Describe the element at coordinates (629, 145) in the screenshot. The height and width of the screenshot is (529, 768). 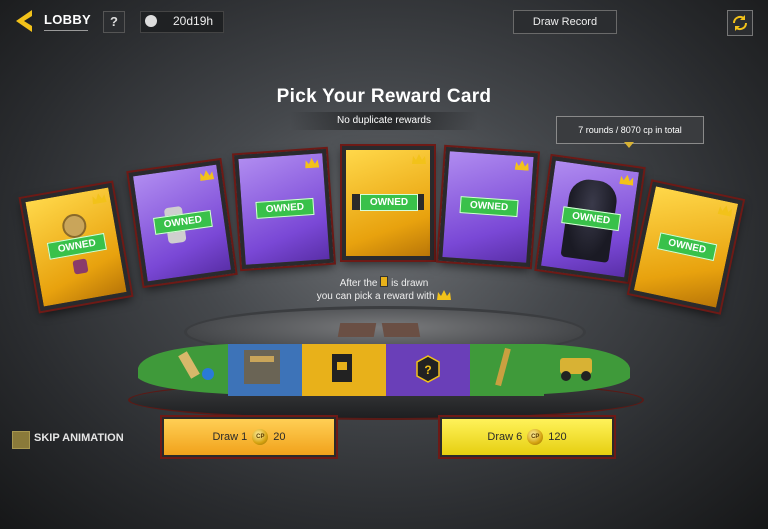
I see `tooltip-pointer` at that location.